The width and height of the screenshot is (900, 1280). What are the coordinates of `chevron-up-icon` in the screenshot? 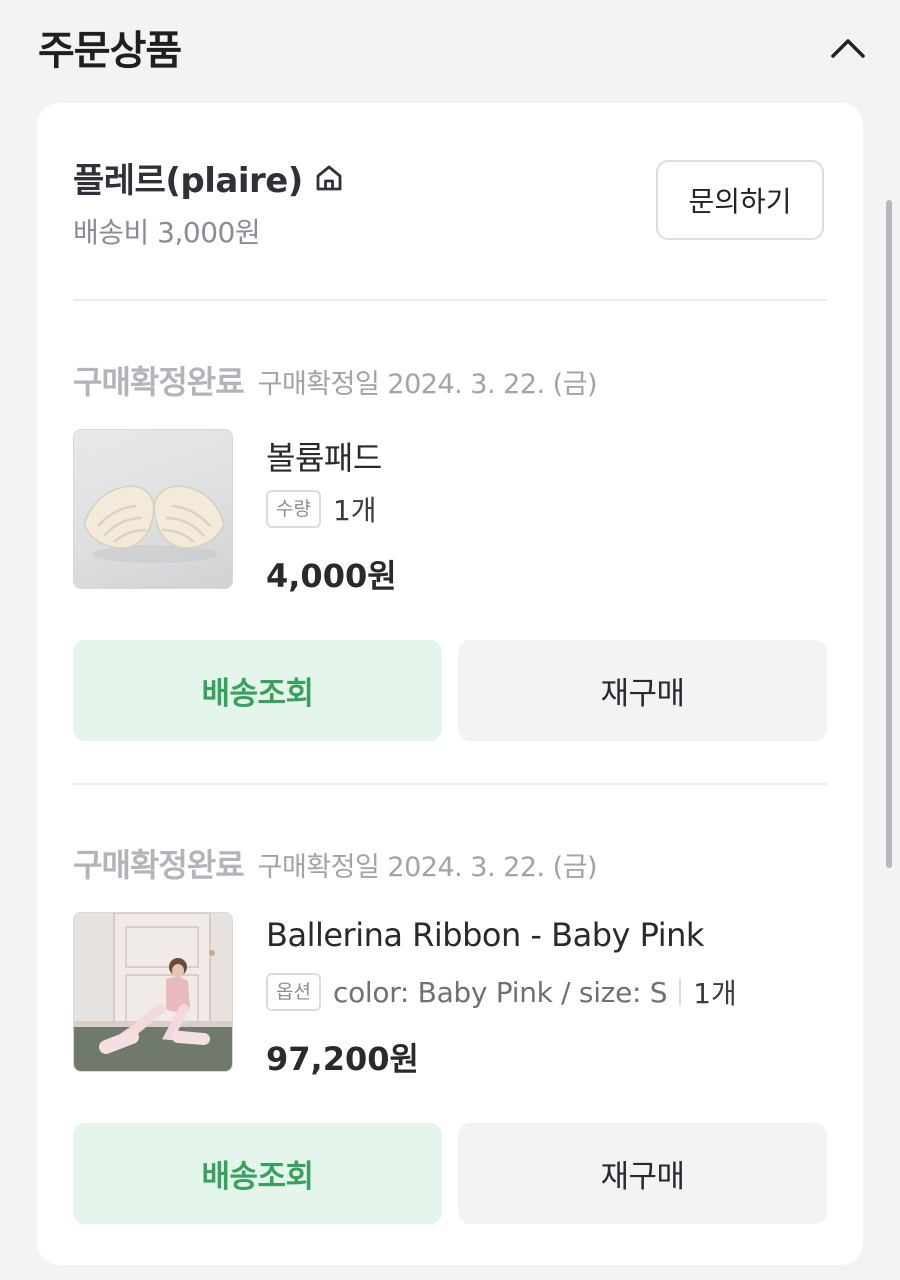 It's located at (848, 48).